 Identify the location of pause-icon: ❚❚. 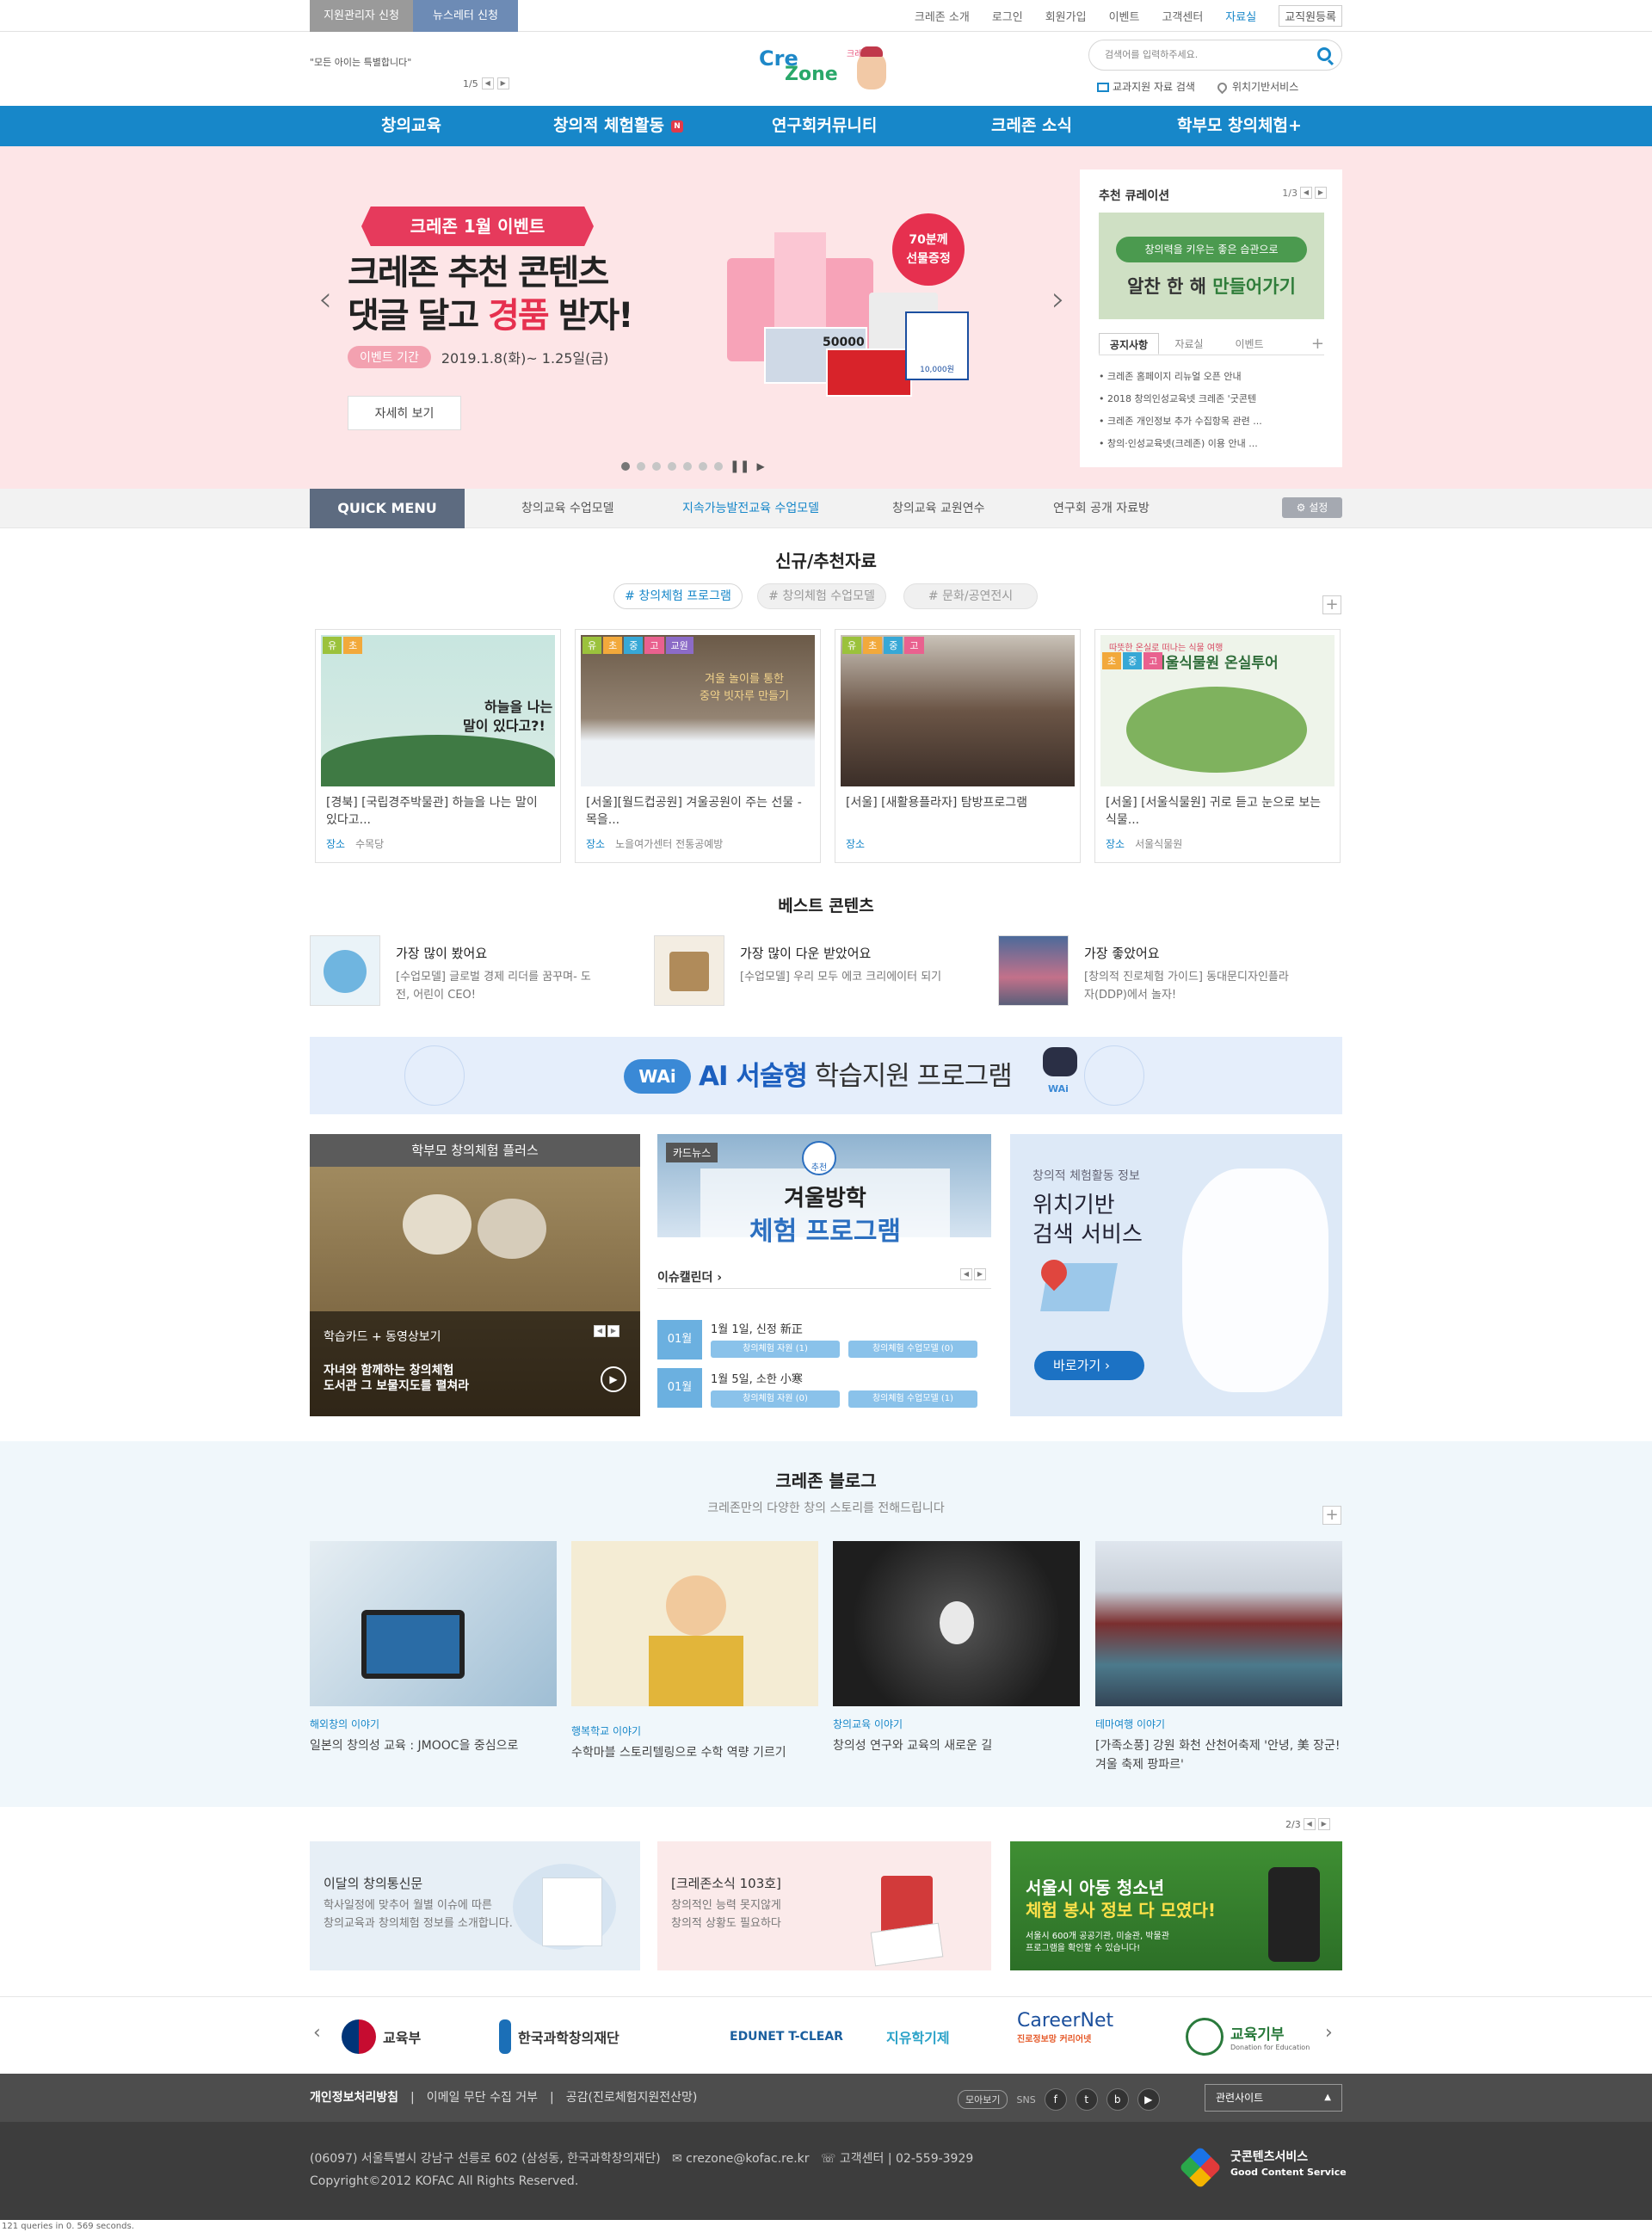
(739, 466).